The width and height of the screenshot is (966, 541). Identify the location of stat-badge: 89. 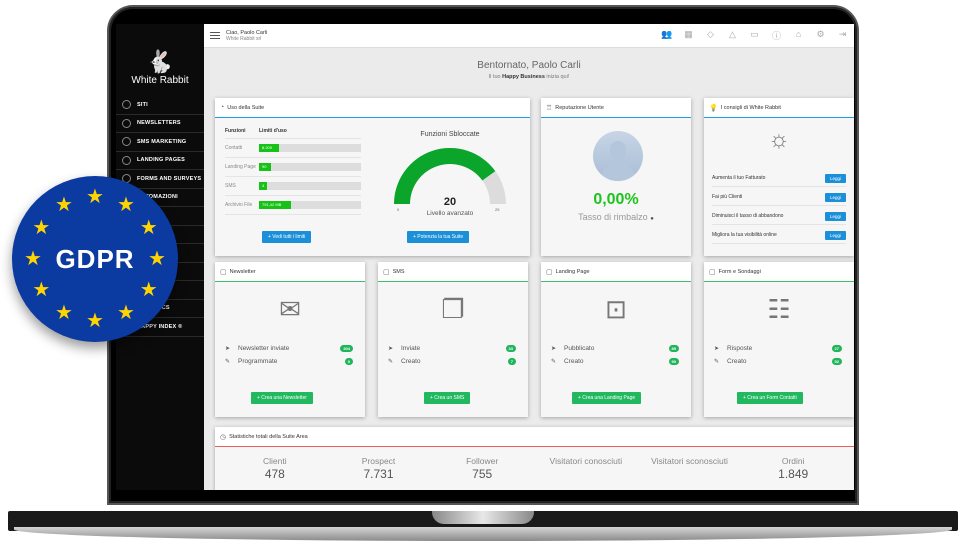
(673, 348).